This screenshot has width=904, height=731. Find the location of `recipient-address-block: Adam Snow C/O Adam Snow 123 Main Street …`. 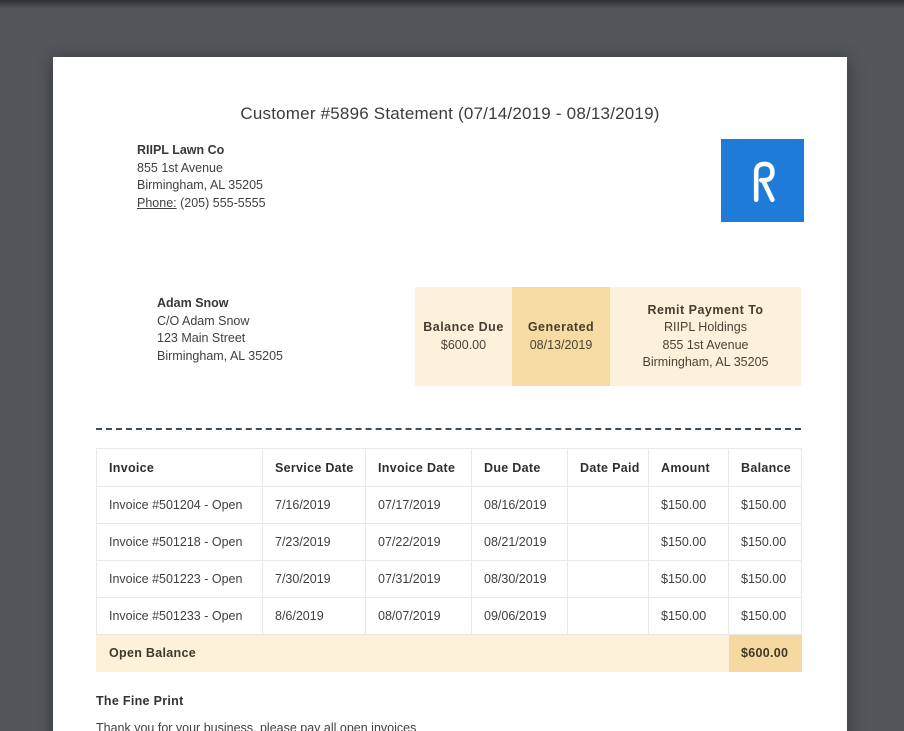

recipient-address-block: Adam Snow C/O Adam Snow 123 Main Street … is located at coordinates (220, 330).